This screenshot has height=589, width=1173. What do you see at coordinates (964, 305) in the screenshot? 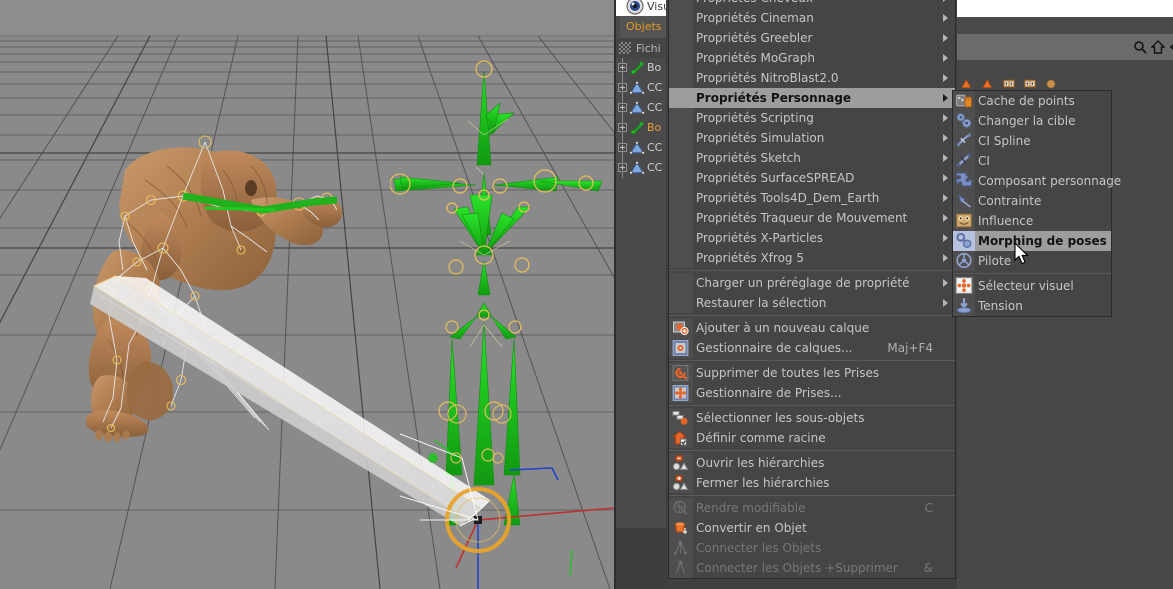
I see `tension-icon` at bounding box center [964, 305].